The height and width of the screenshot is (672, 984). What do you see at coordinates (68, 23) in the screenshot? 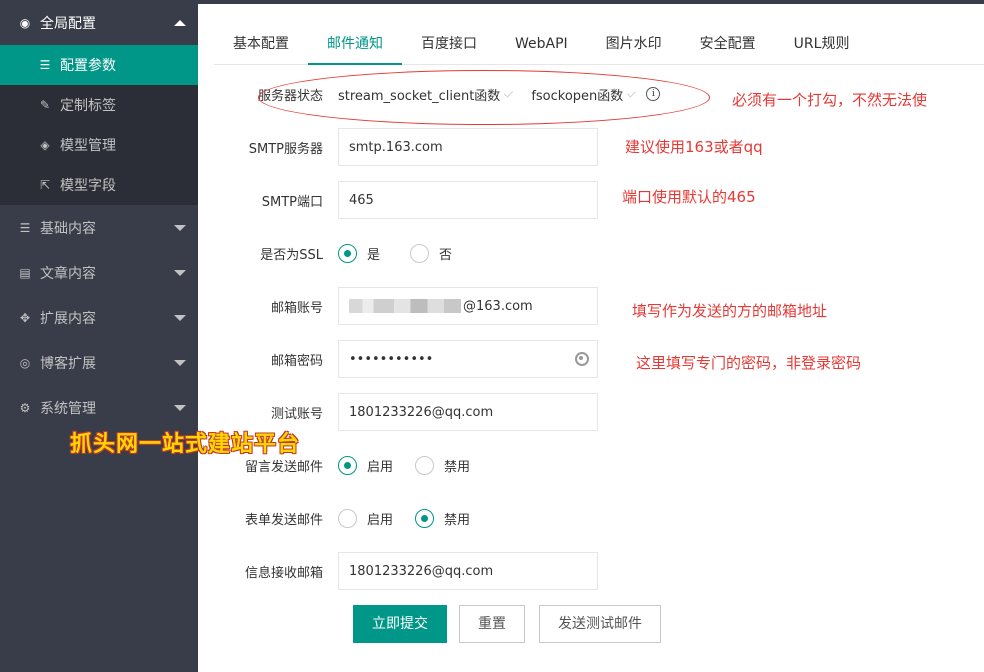
I see `sidebar-group-label: 全局配置` at bounding box center [68, 23].